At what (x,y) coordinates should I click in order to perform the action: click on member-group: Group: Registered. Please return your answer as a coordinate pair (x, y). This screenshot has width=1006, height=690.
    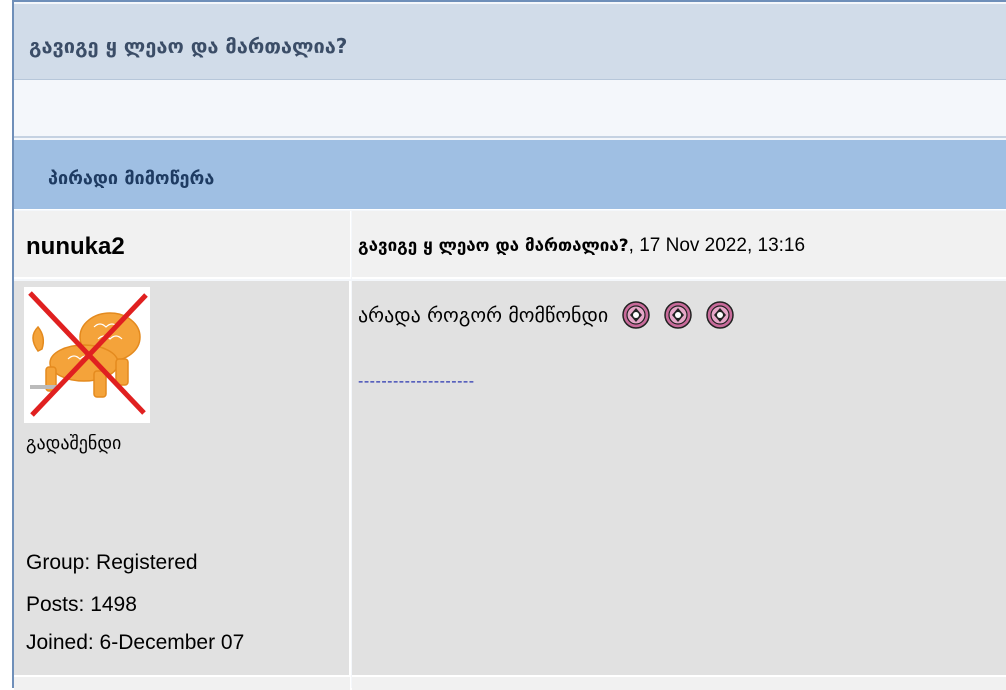
    Looking at the image, I should click on (112, 562).